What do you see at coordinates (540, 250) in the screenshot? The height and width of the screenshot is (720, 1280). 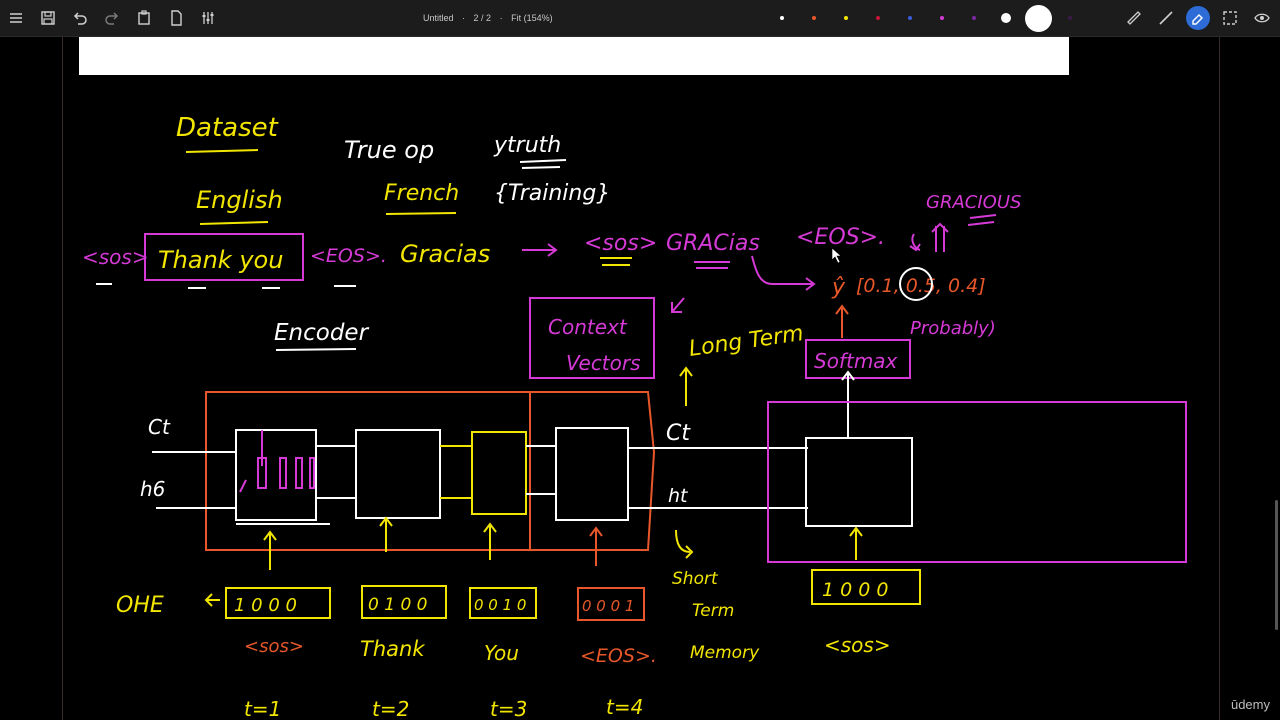 I see `arrow-right` at bounding box center [540, 250].